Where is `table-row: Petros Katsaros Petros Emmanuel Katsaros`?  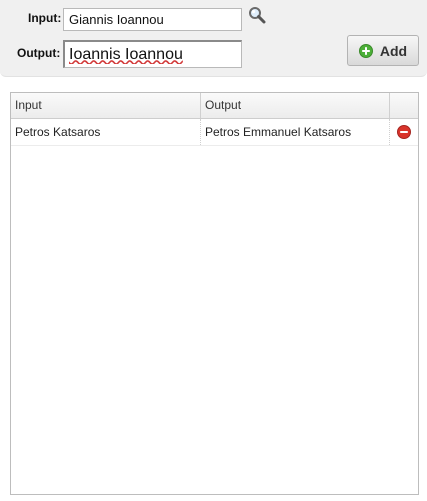 table-row: Petros Katsaros Petros Emmanuel Katsaros is located at coordinates (214, 132).